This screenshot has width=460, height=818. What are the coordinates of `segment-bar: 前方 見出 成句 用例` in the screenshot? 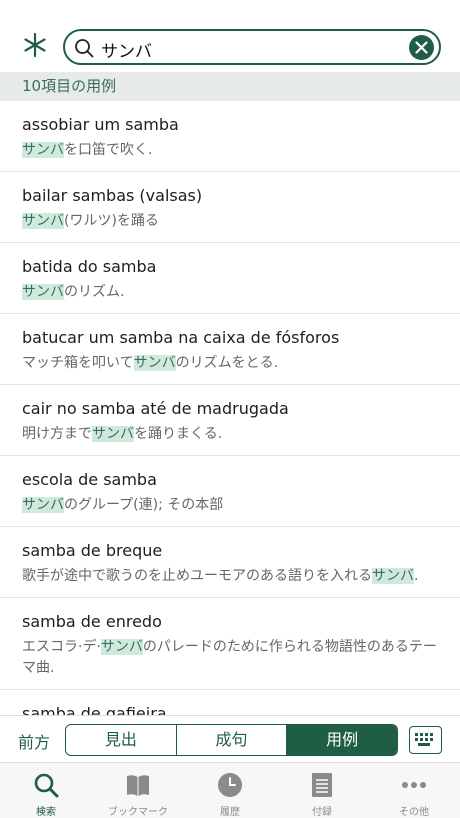 It's located at (230, 738).